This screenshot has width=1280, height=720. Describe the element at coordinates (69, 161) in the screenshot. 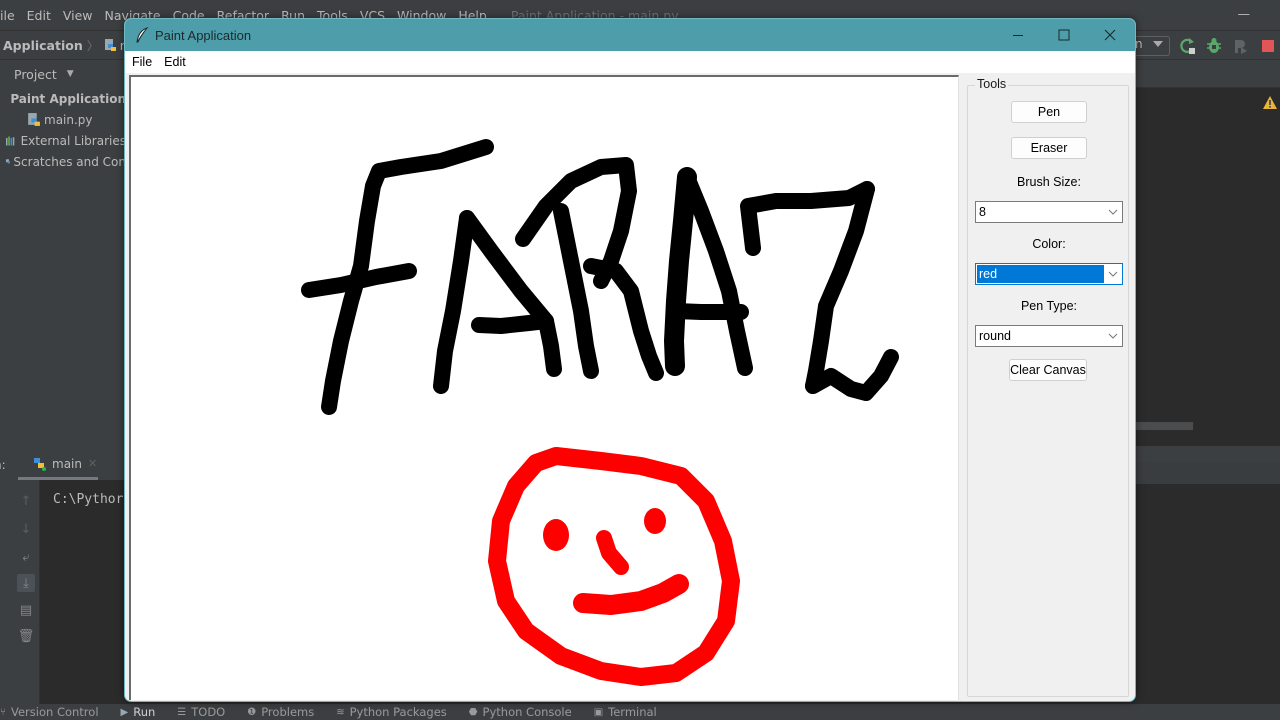

I see `tree-item-label: Scratches and Con` at that location.